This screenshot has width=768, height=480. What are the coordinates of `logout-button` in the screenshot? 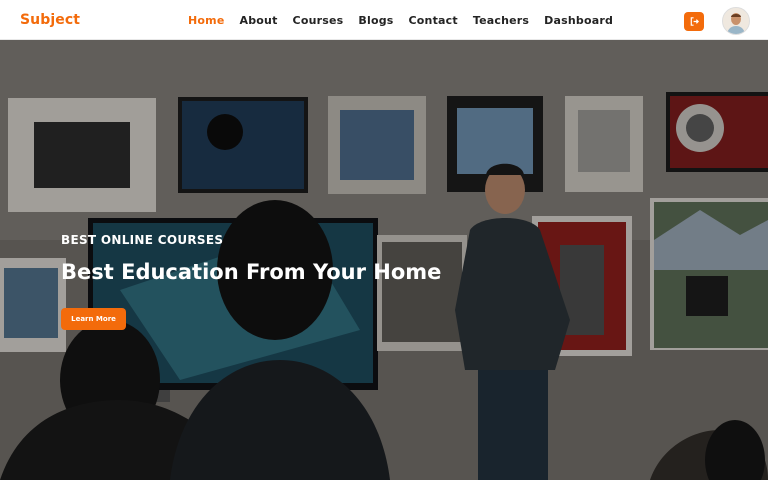 It's located at (694, 21).